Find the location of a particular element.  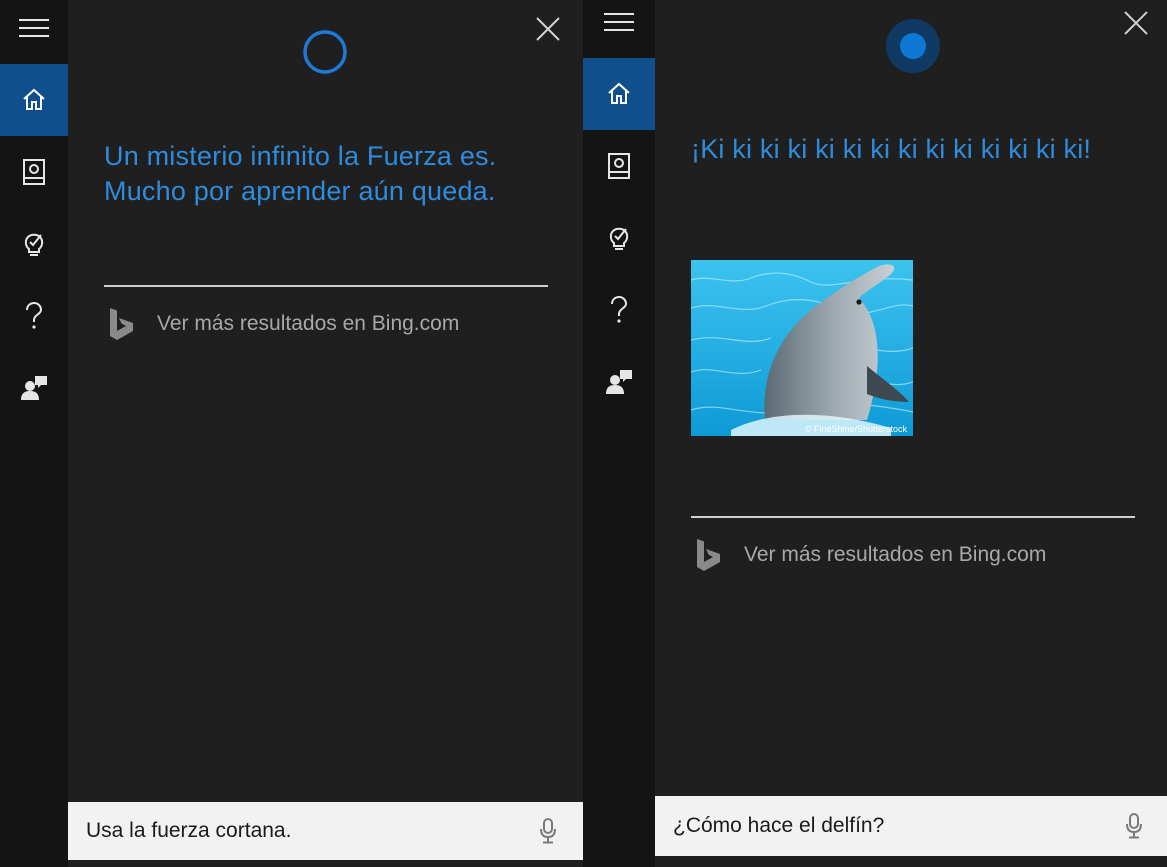

image-credit: © FineShine/Shutterstock is located at coordinates (856, 429).